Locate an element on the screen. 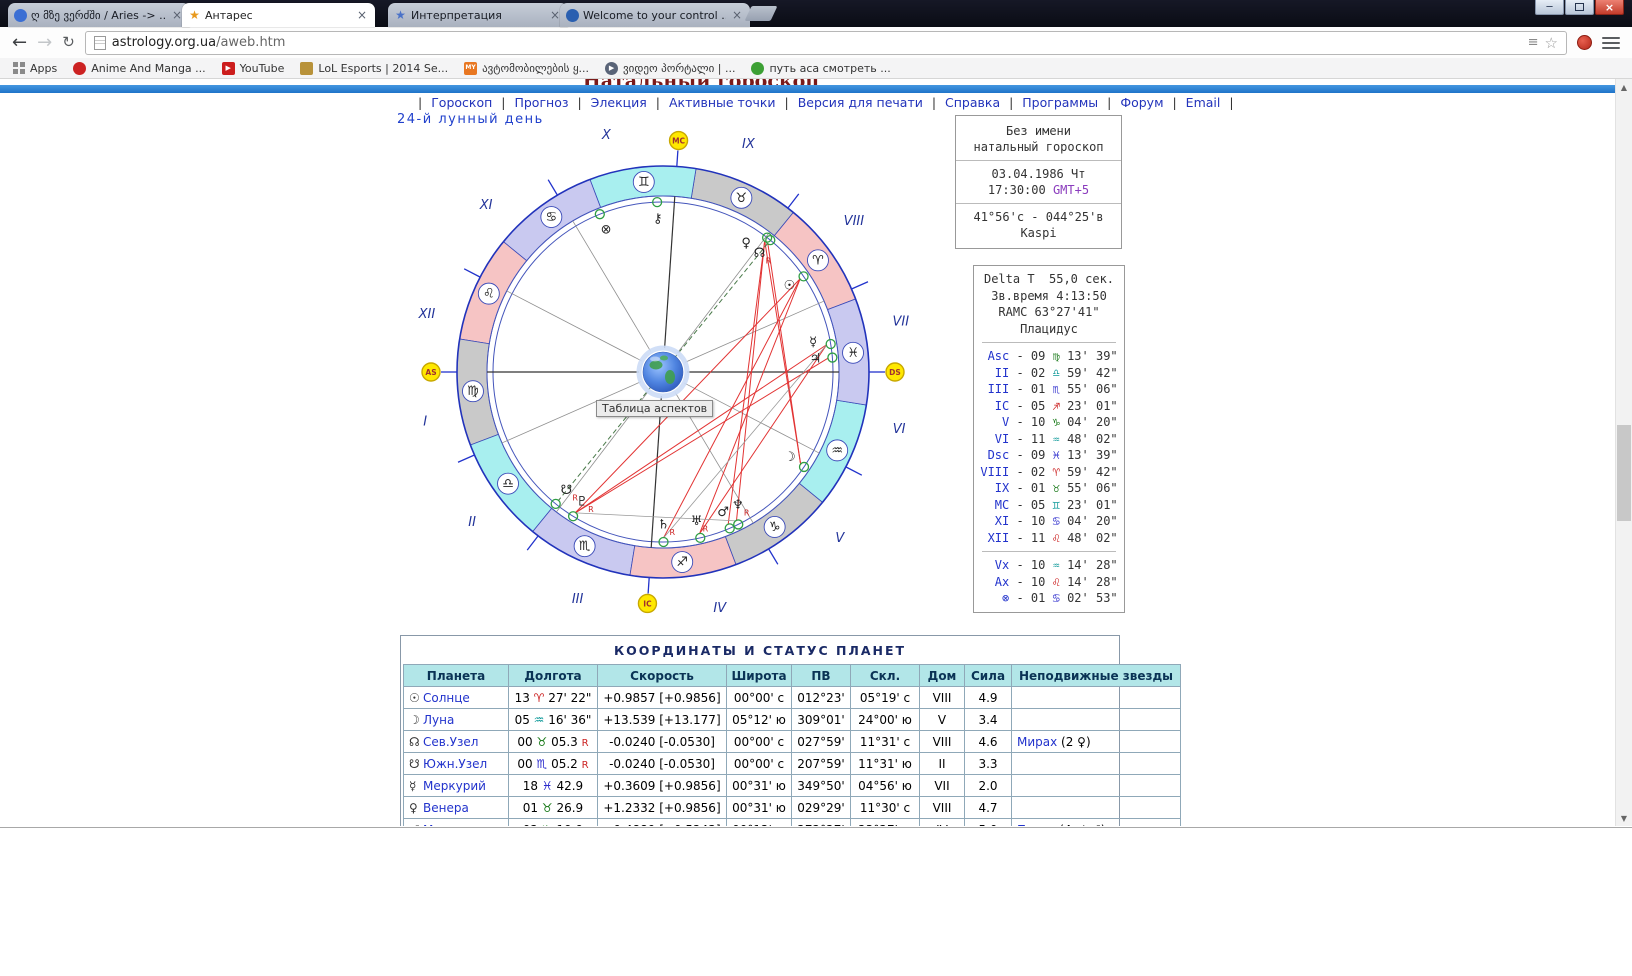 The image size is (1632, 976). scrollbar: ▲ ▼ is located at coordinates (1623, 452).